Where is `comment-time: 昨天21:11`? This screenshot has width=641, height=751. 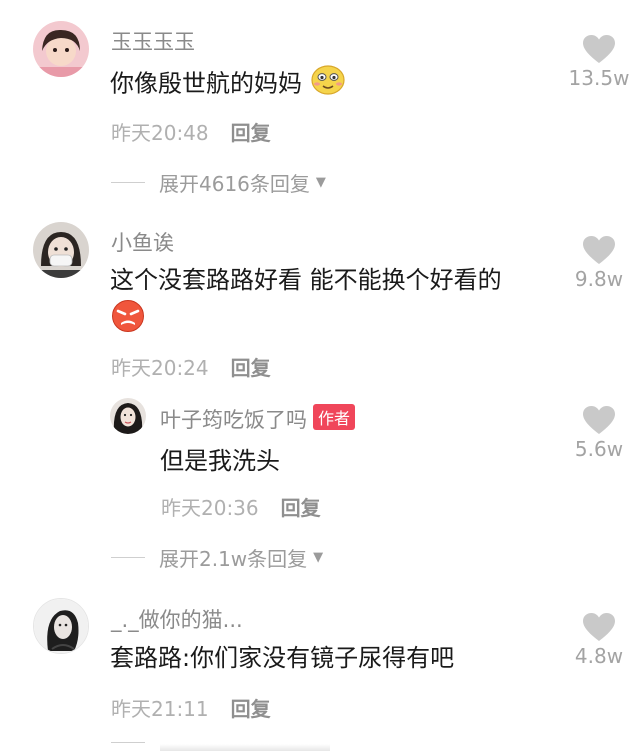
comment-time: 昨天21:11 is located at coordinates (160, 709).